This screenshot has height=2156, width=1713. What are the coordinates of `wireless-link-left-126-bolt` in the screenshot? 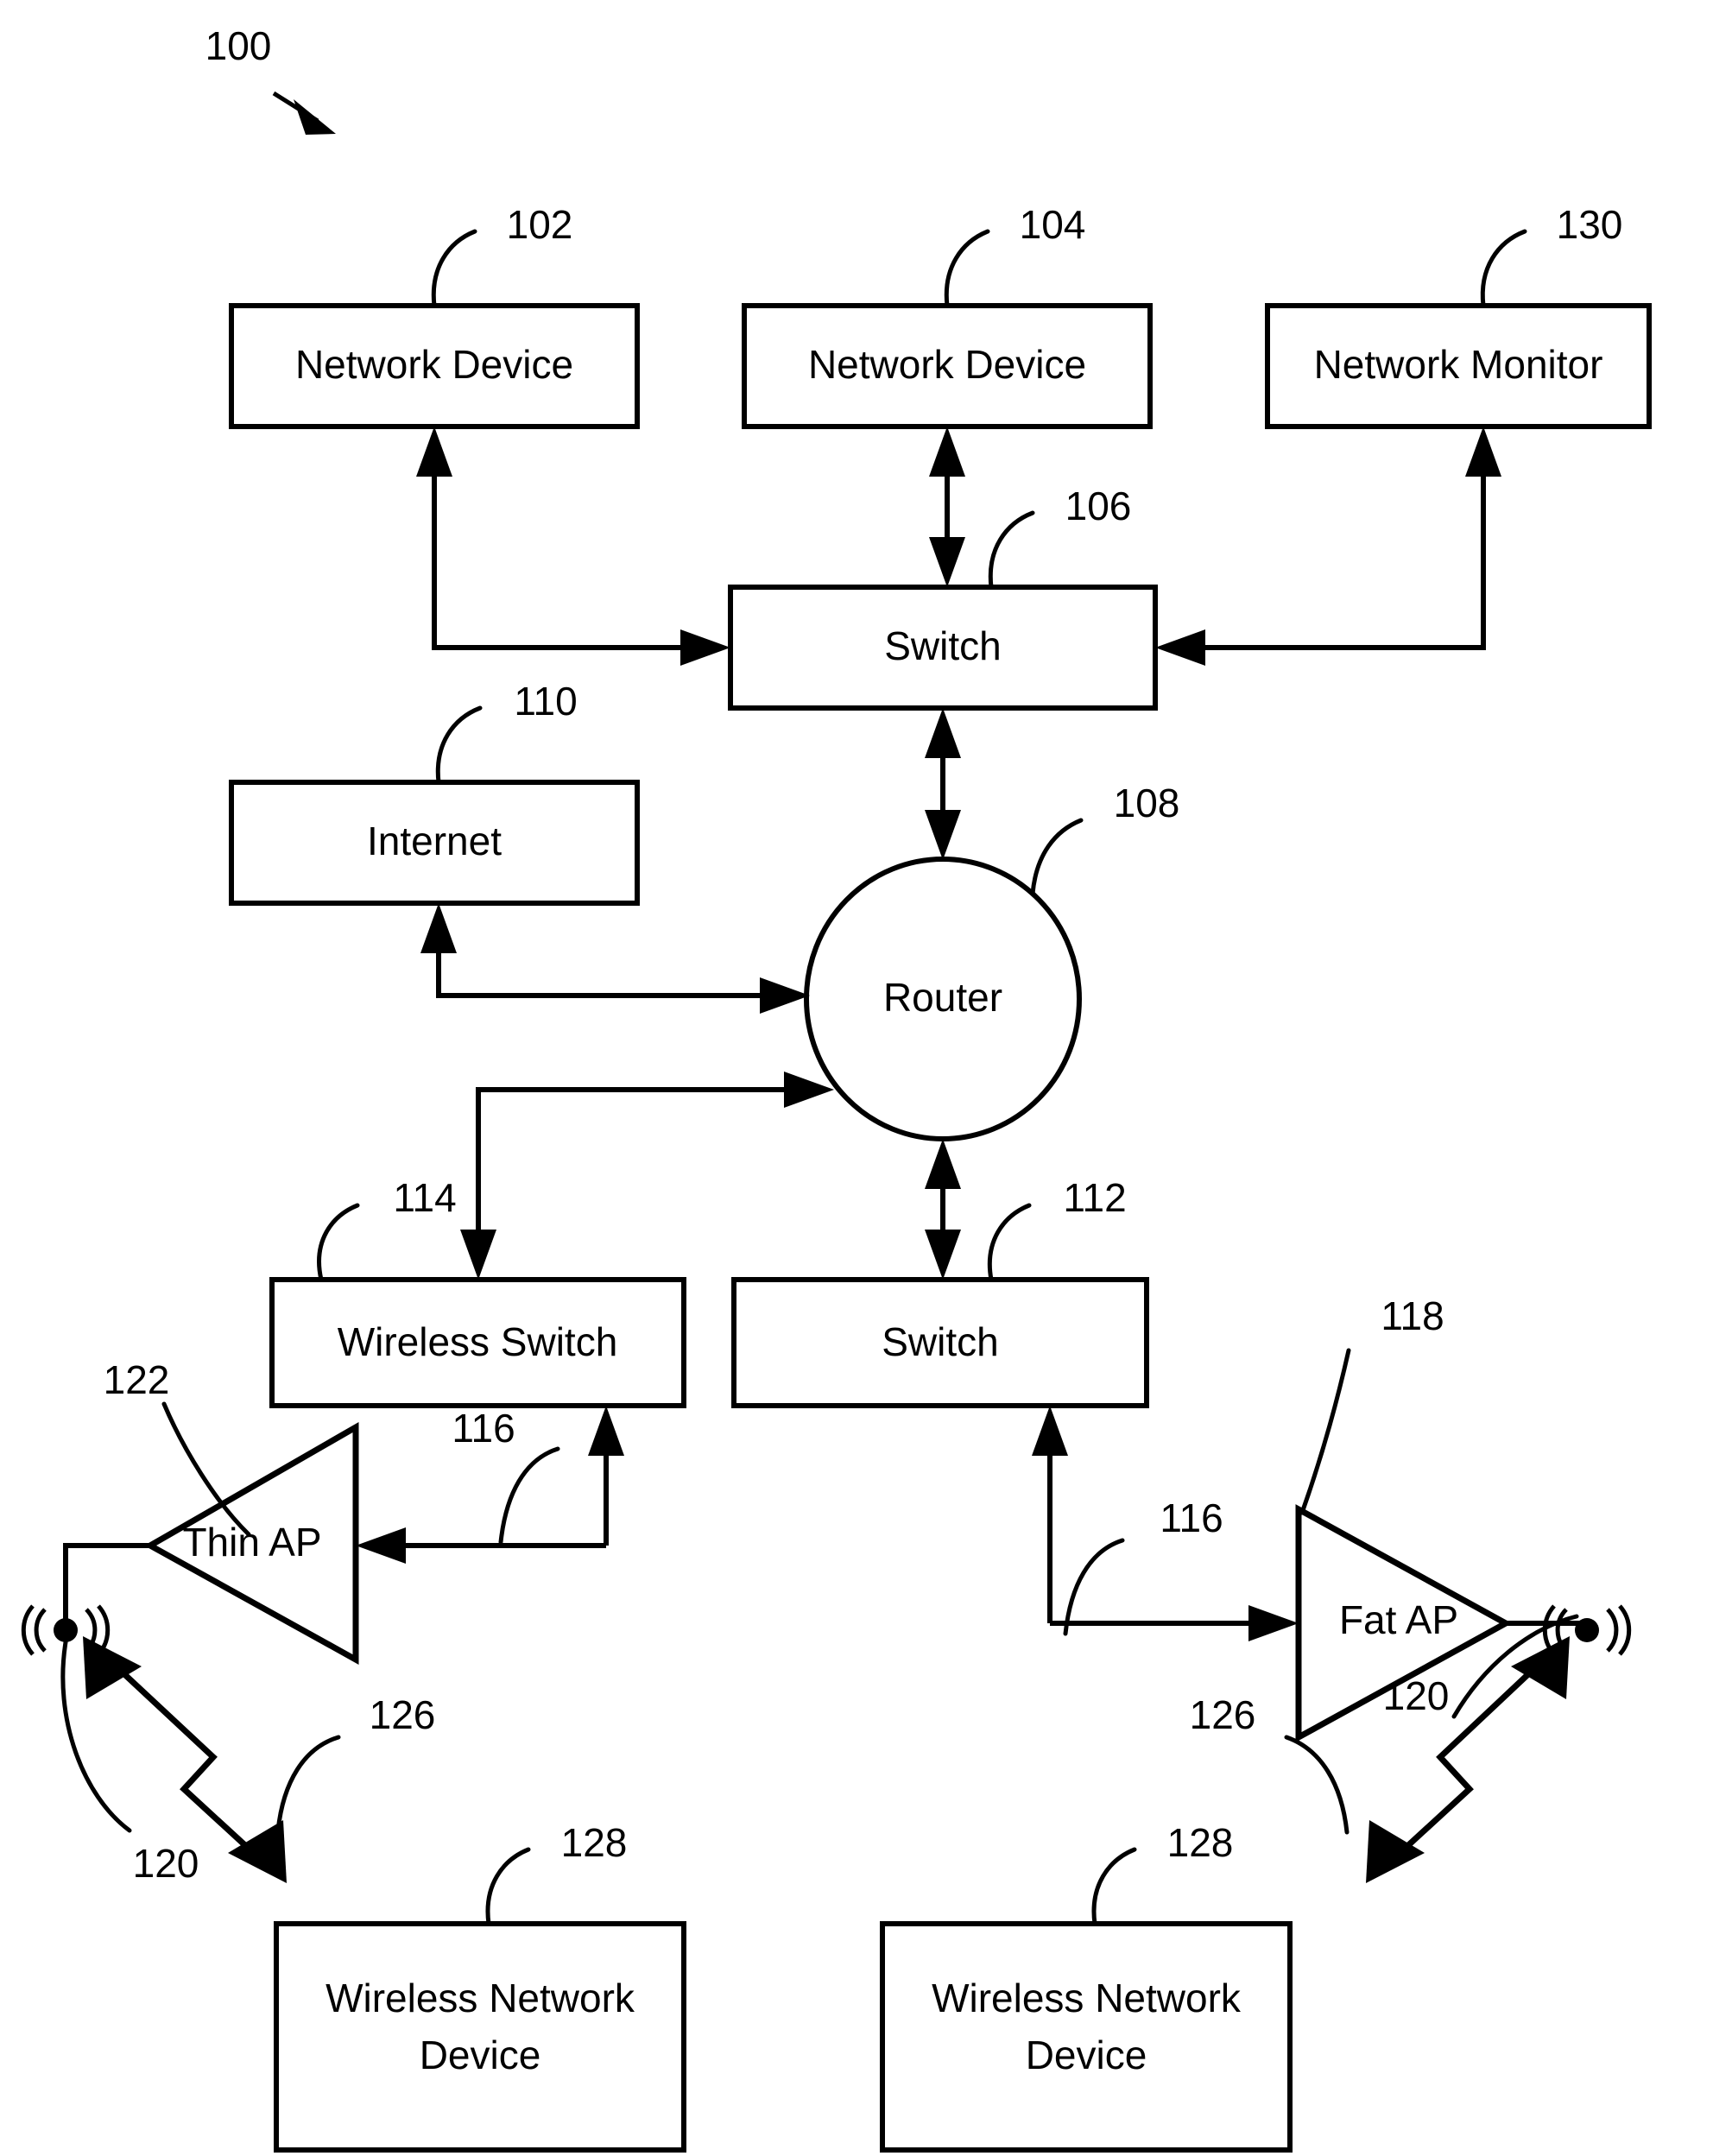 It's located at (184, 1759).